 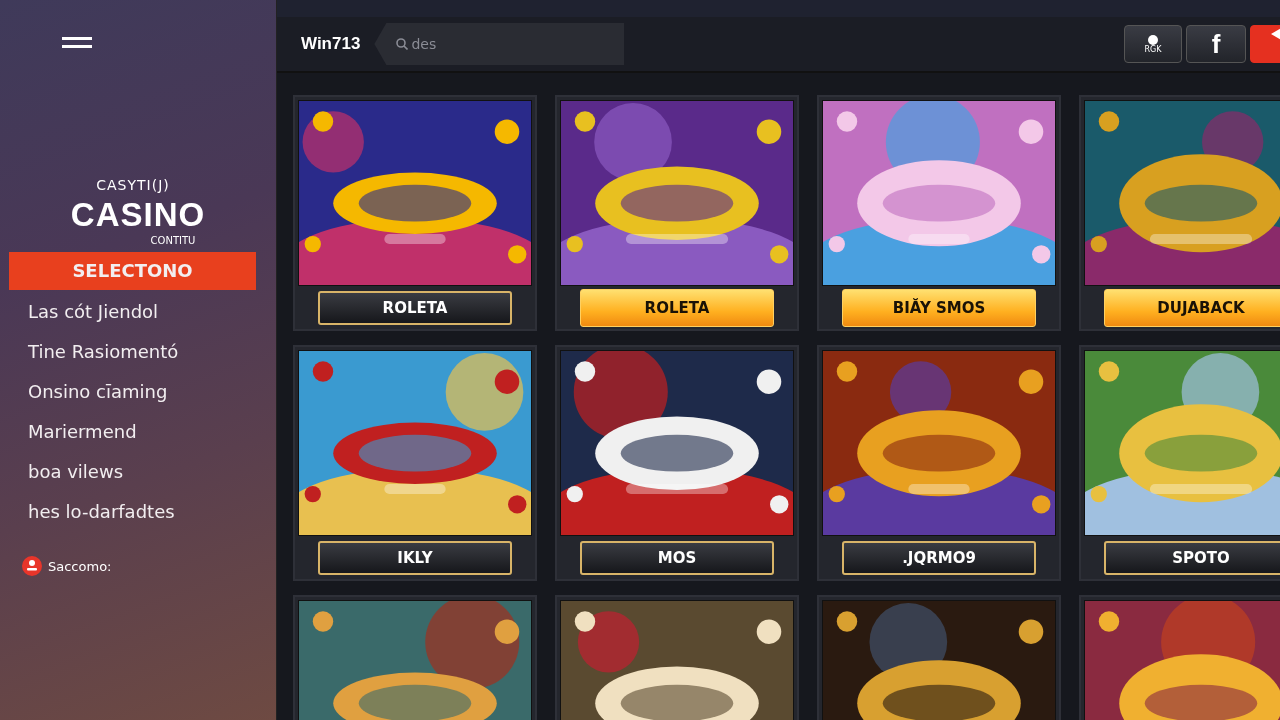 What do you see at coordinates (939, 463) in the screenshot?
I see `game-card: .JQRMO9` at bounding box center [939, 463].